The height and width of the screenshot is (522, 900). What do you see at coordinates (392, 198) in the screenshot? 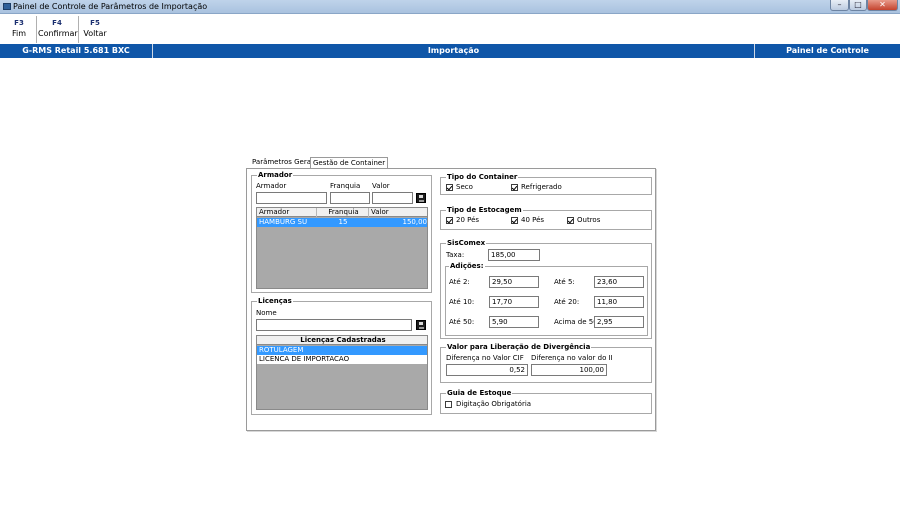
I see `valor-input` at bounding box center [392, 198].